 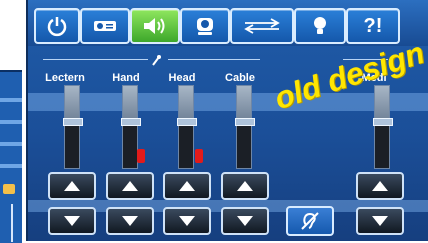 I want to click on volume-up-button-cable, so click(x=245, y=186).